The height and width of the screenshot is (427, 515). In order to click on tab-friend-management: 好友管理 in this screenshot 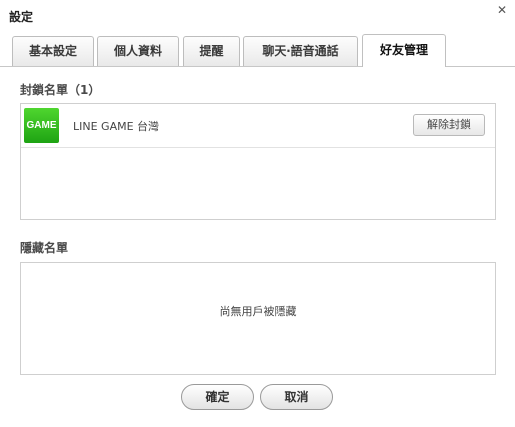, I will do `click(404, 50)`.